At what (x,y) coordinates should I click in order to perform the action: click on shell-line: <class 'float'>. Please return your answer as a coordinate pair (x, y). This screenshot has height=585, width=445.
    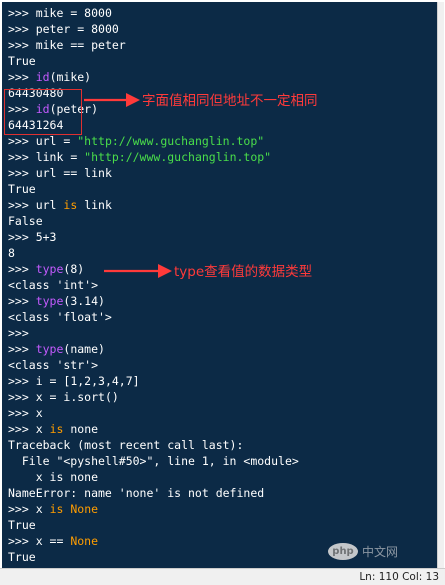
    Looking at the image, I should click on (153, 317).